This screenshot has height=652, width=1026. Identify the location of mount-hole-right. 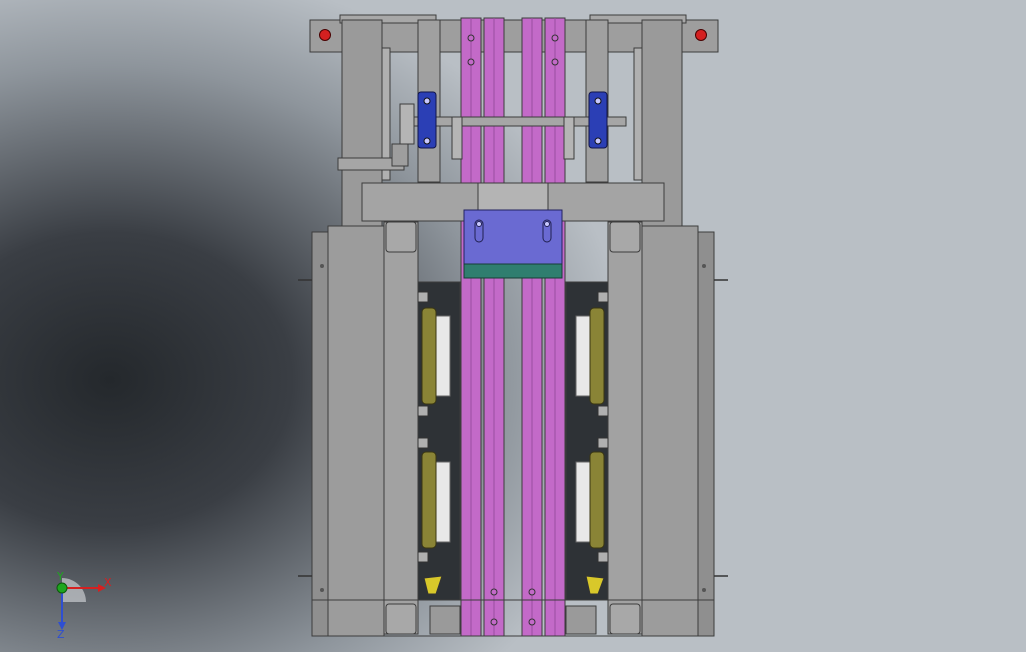
(701, 35).